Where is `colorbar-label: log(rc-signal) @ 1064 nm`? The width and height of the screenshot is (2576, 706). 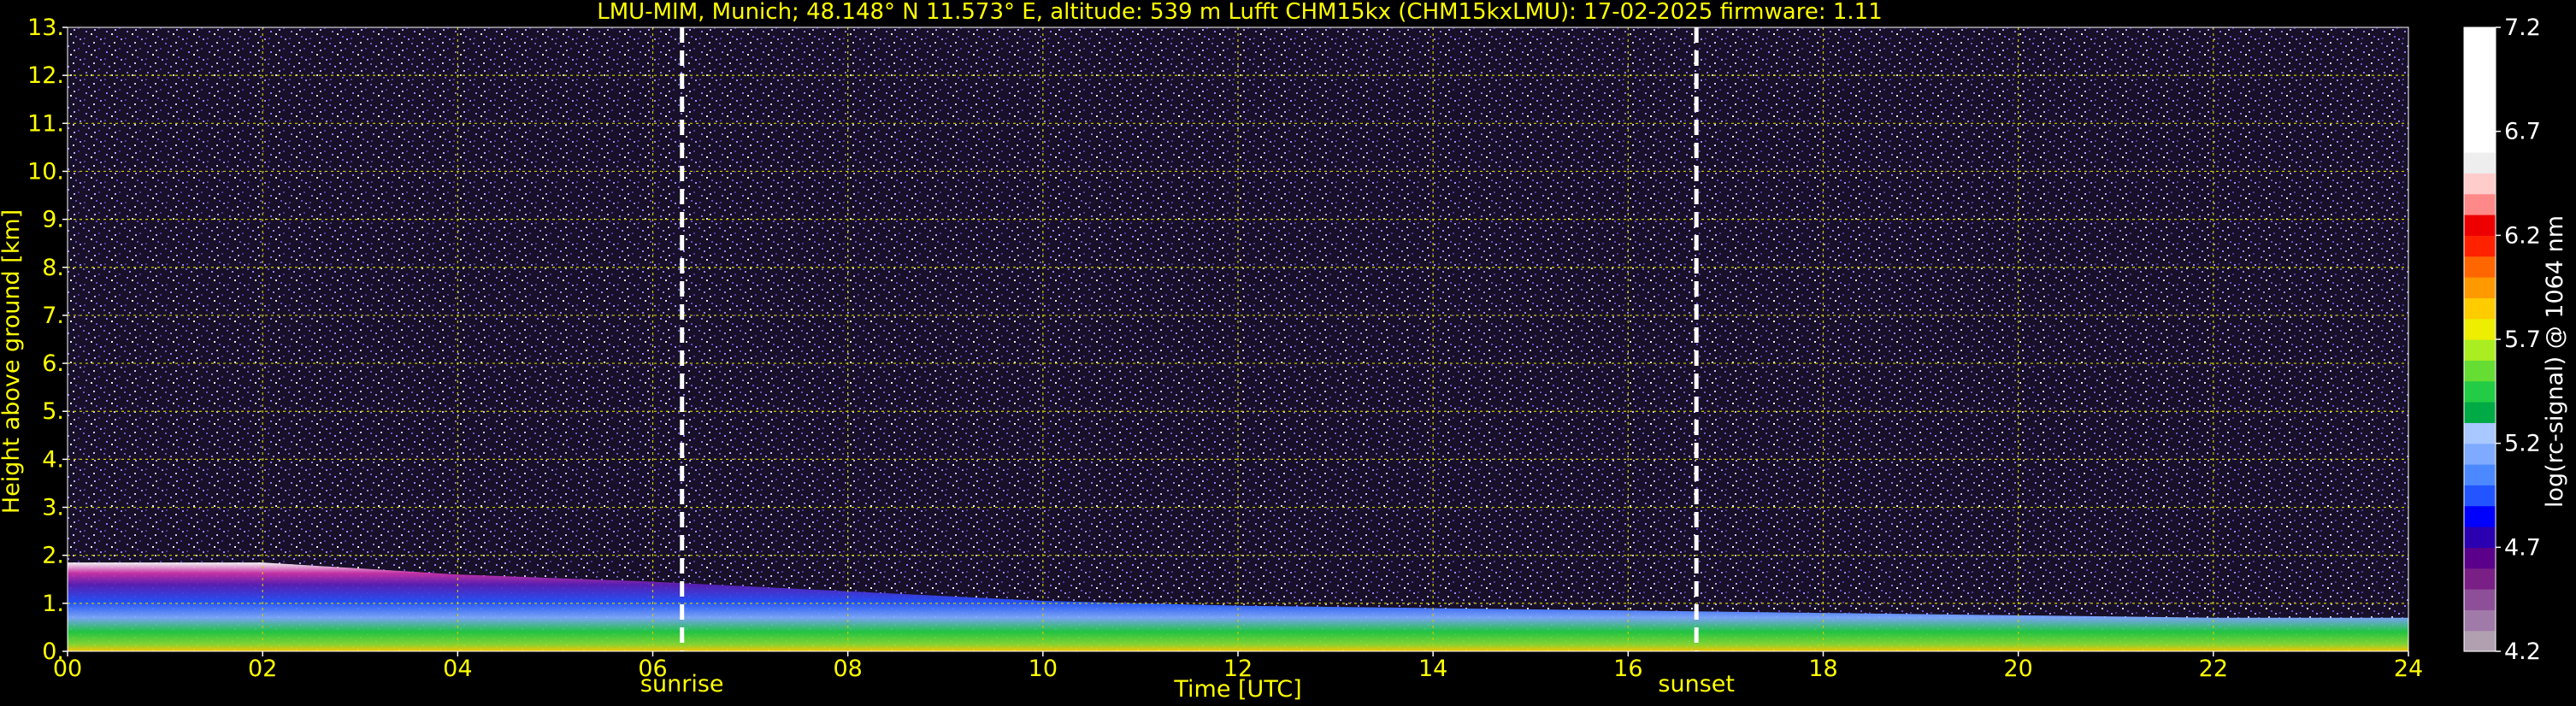 colorbar-label: log(rc-signal) @ 1064 nm is located at coordinates (2555, 361).